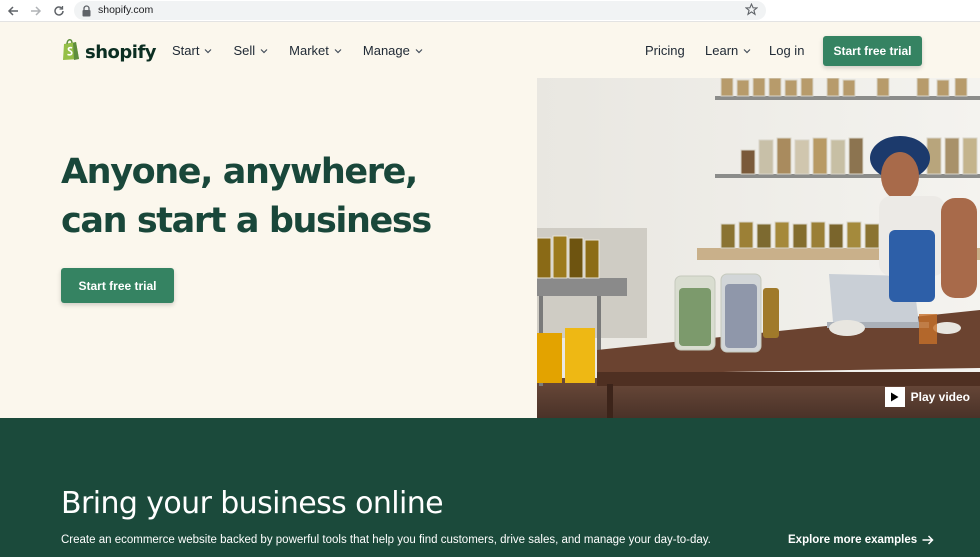 This screenshot has height=557, width=980. I want to click on logo-wordmark: shopify, so click(121, 52).